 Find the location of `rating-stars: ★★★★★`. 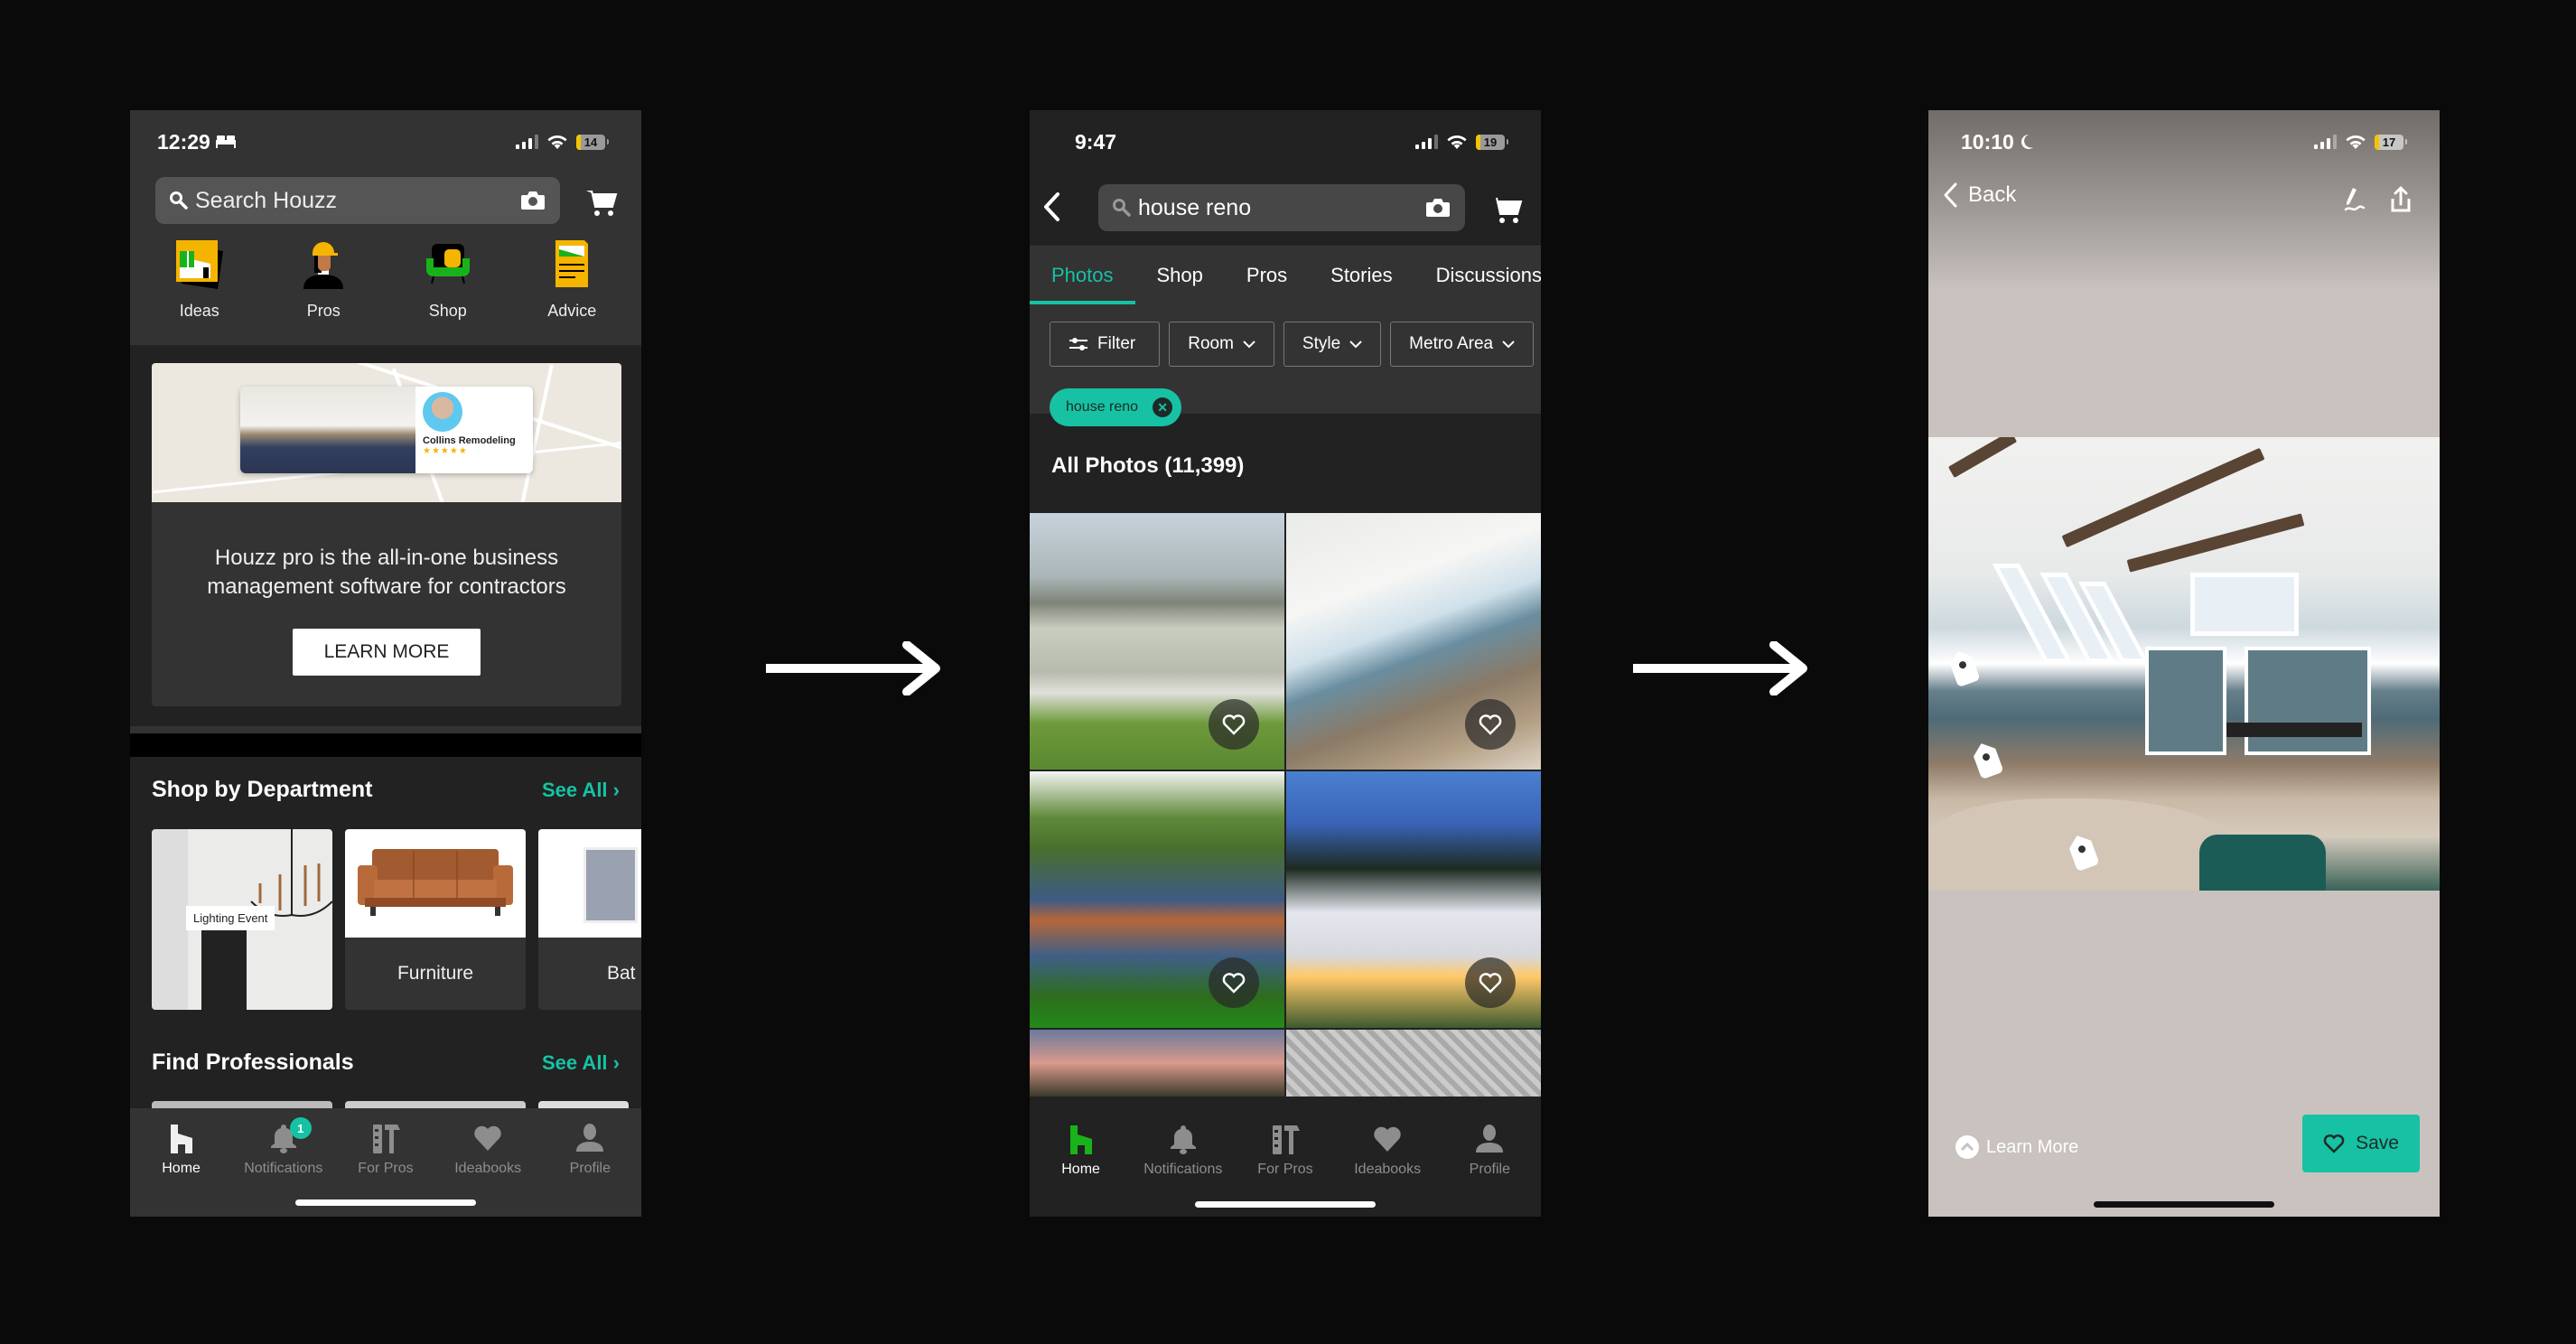

rating-stars: ★★★★★ is located at coordinates (445, 451).